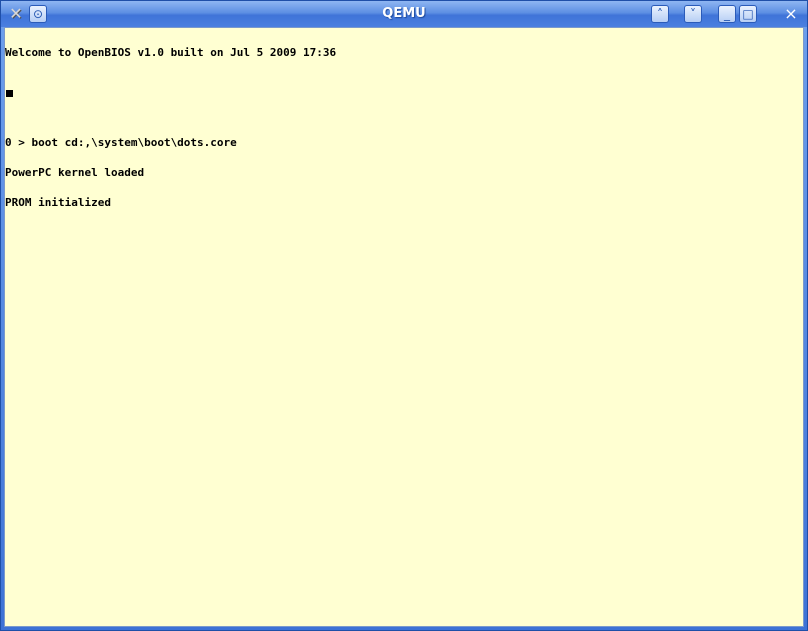 The image size is (808, 631). What do you see at coordinates (121, 142) in the screenshot?
I see `console-line: 0 > boot cd:,\system\boot\dots.core` at bounding box center [121, 142].